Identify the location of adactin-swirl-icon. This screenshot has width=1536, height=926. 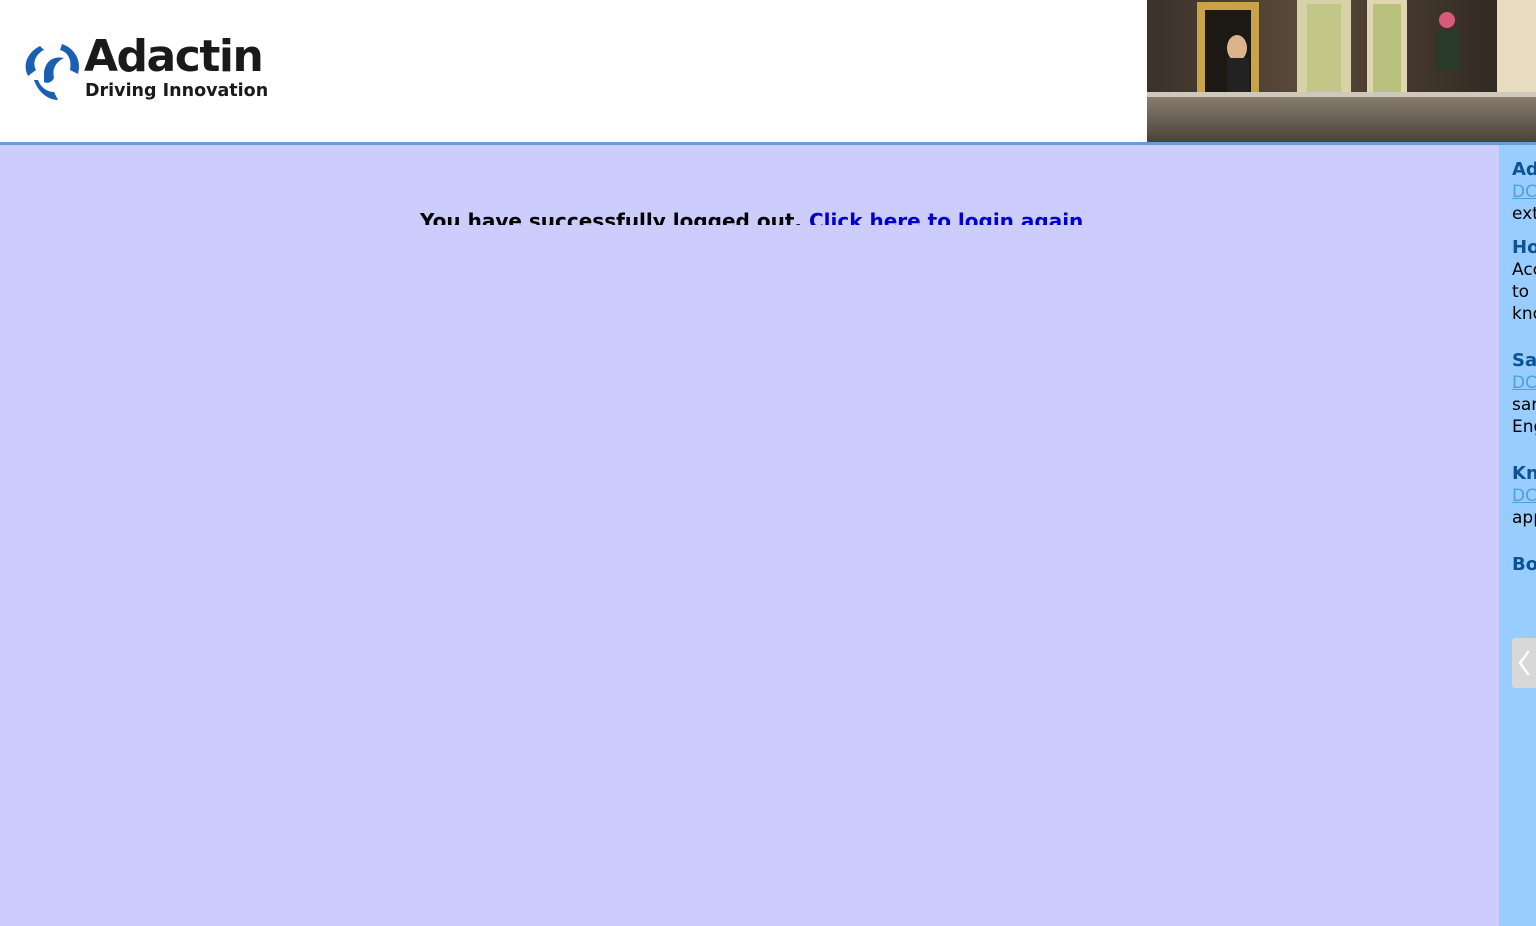
(52, 72).